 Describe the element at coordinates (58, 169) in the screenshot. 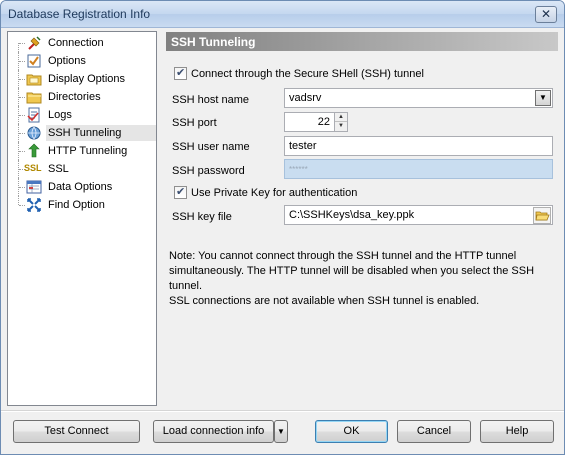

I see `tree-label: SSL` at that location.